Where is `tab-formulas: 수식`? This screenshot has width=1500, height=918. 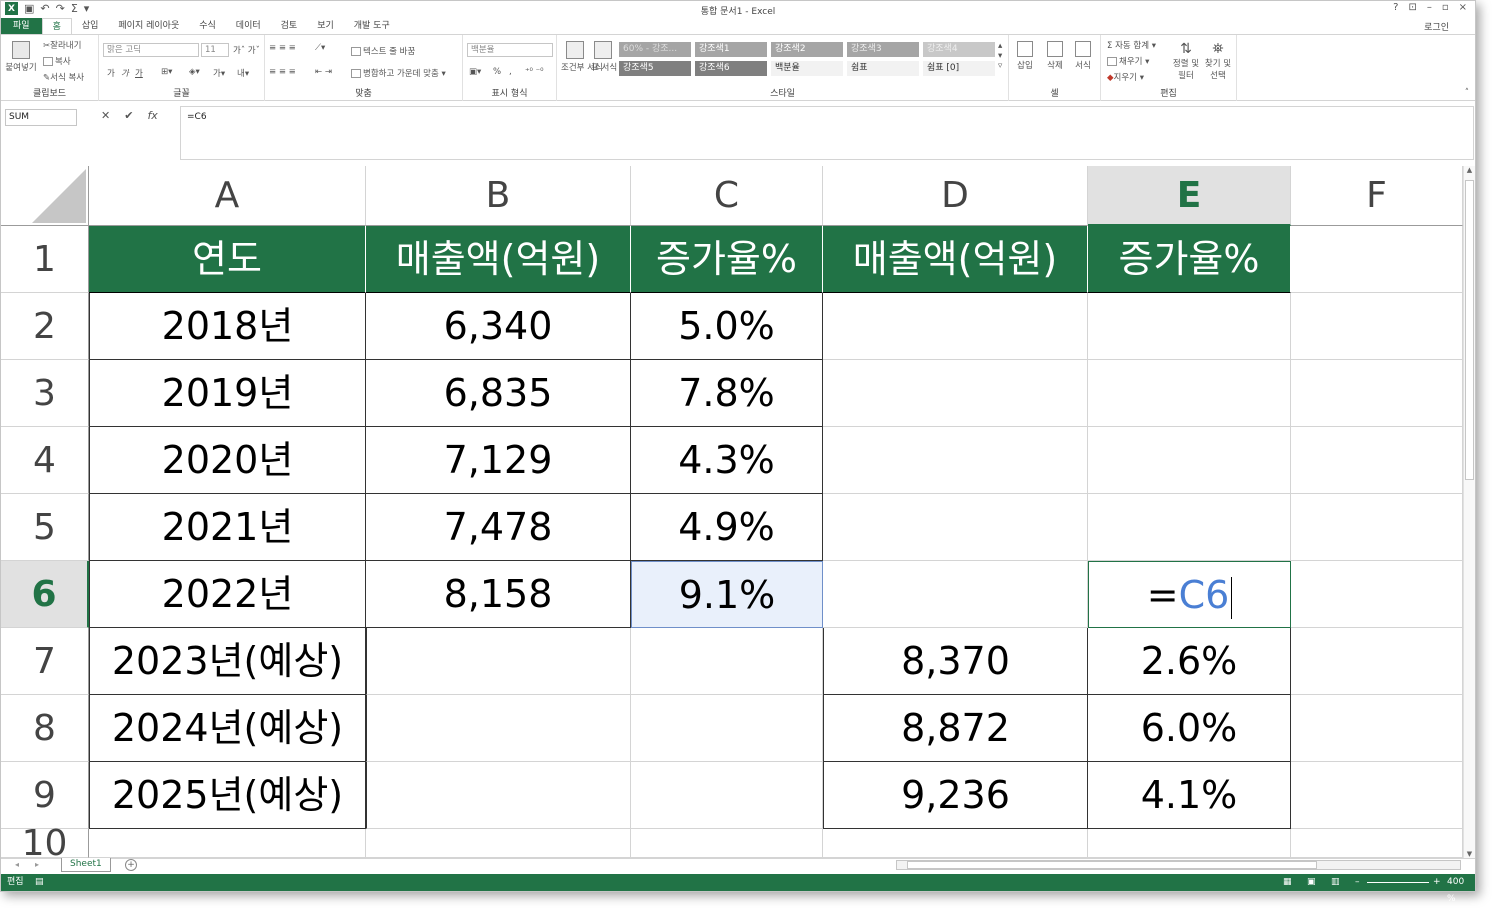 tab-formulas: 수식 is located at coordinates (207, 26).